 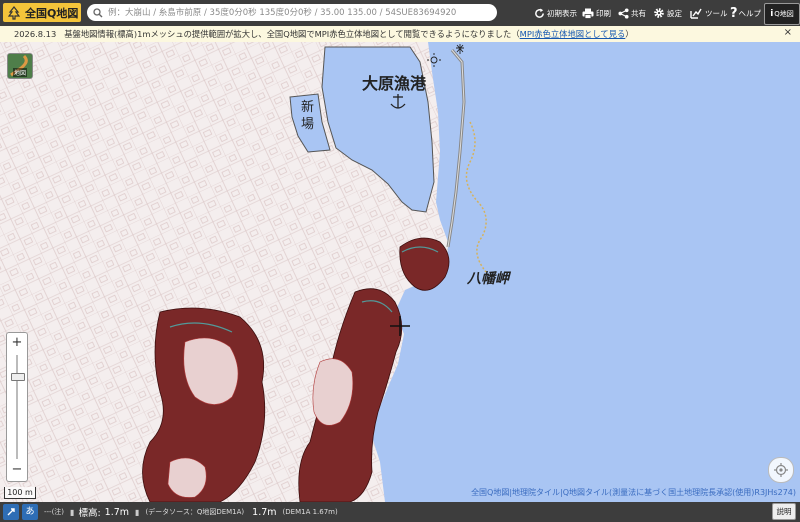 What do you see at coordinates (734, 13) in the screenshot?
I see `question-icon: ?` at bounding box center [734, 13].